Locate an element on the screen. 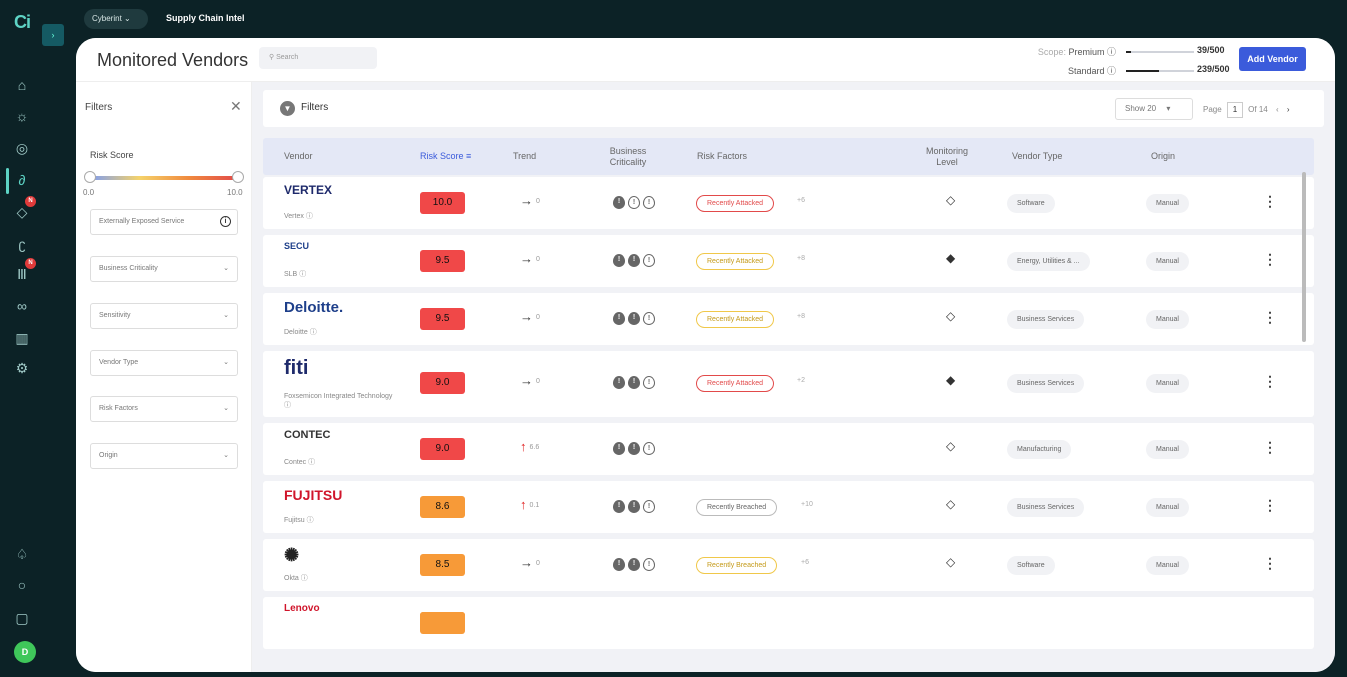  risk-score-badge: 9.0 is located at coordinates (442, 449).